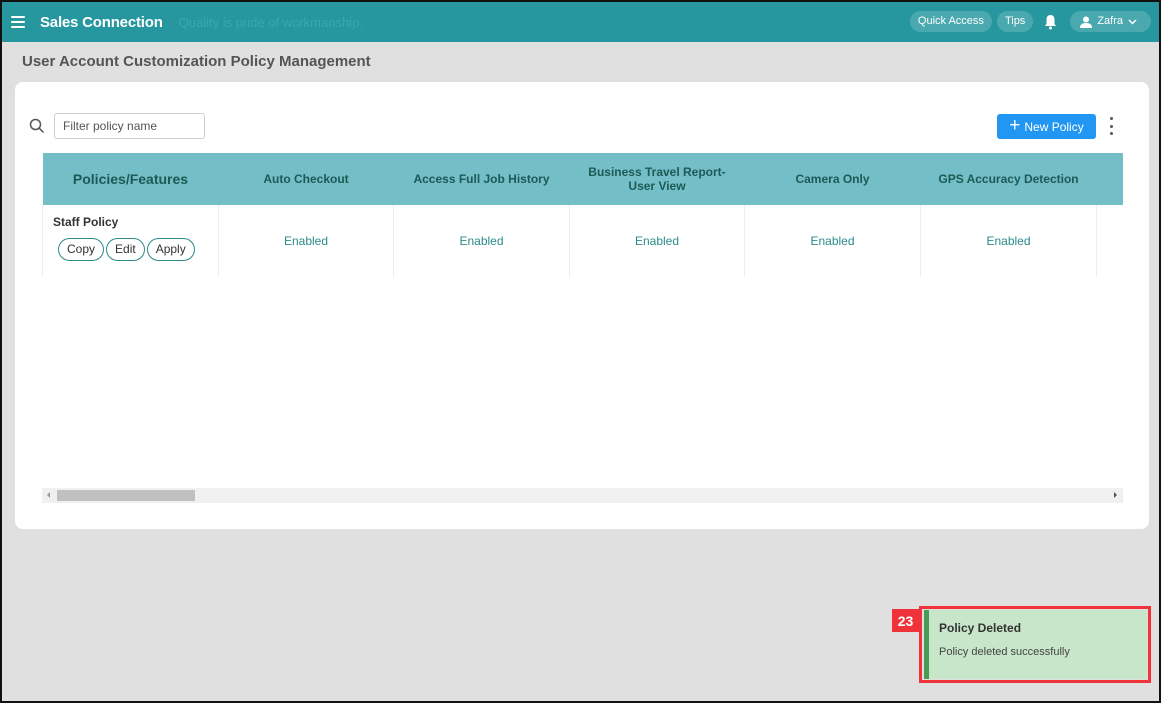 Image resolution: width=1161 pixels, height=703 pixels. Describe the element at coordinates (1086, 22) in the screenshot. I see `user-icon` at that location.